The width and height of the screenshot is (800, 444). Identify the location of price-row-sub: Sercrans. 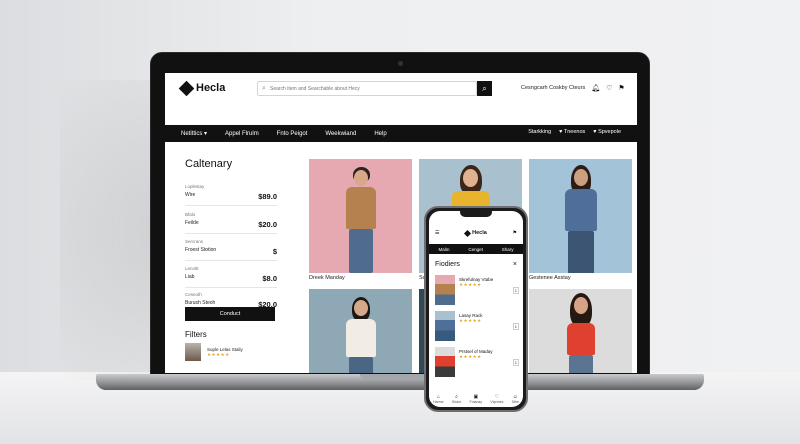
(194, 241).